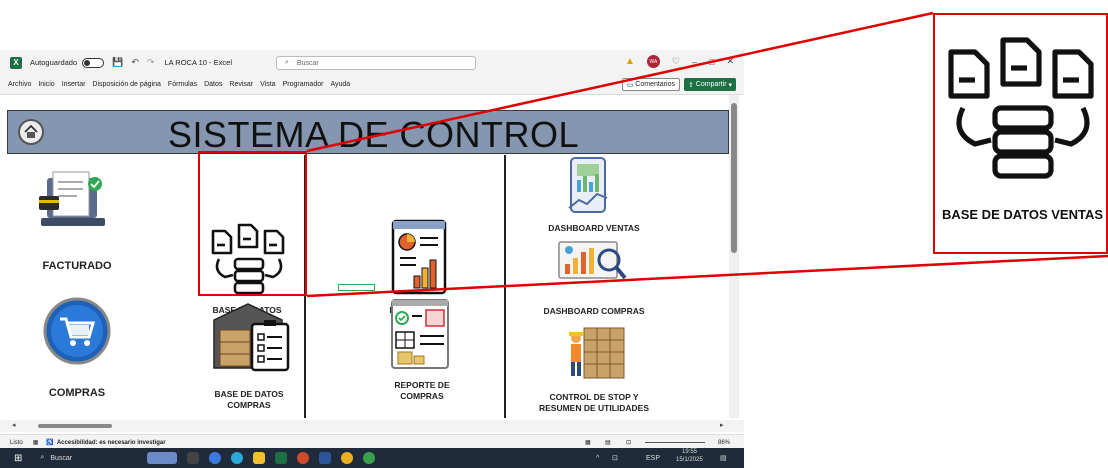  Describe the element at coordinates (675, 442) in the screenshot. I see `zoom-slider` at that location.